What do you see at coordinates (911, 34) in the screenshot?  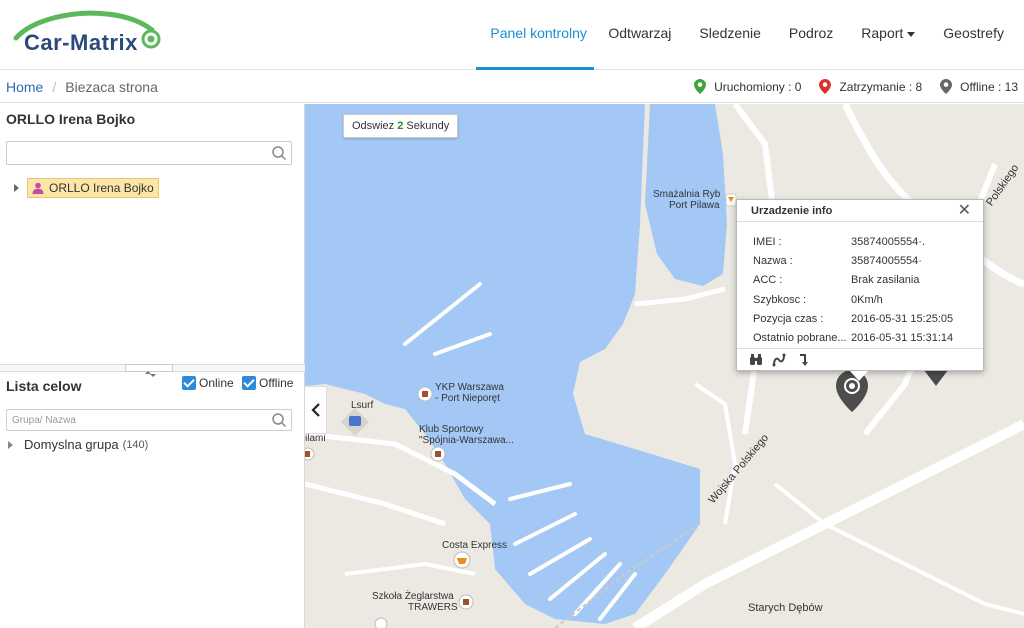 I see `chevron-down-icon` at bounding box center [911, 34].